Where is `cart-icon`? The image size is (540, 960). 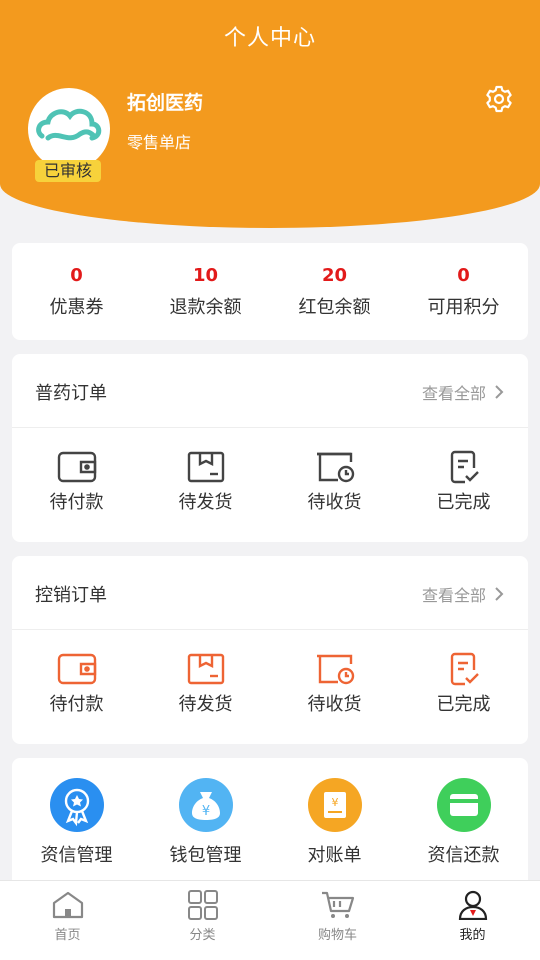 cart-icon is located at coordinates (337, 904).